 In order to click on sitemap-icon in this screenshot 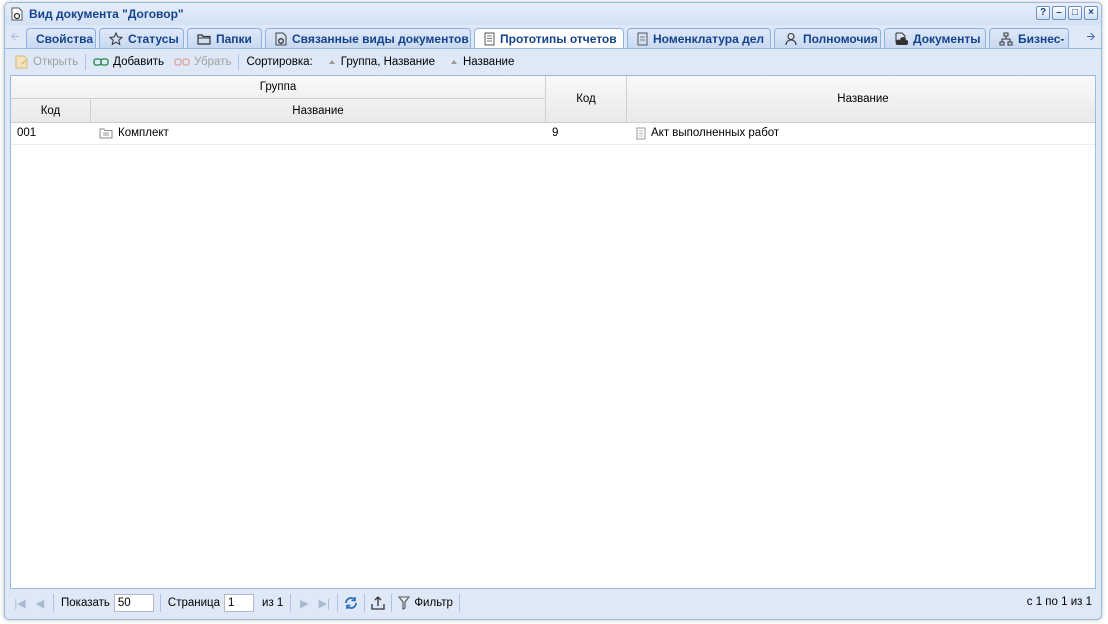, I will do `click(1006, 38)`.